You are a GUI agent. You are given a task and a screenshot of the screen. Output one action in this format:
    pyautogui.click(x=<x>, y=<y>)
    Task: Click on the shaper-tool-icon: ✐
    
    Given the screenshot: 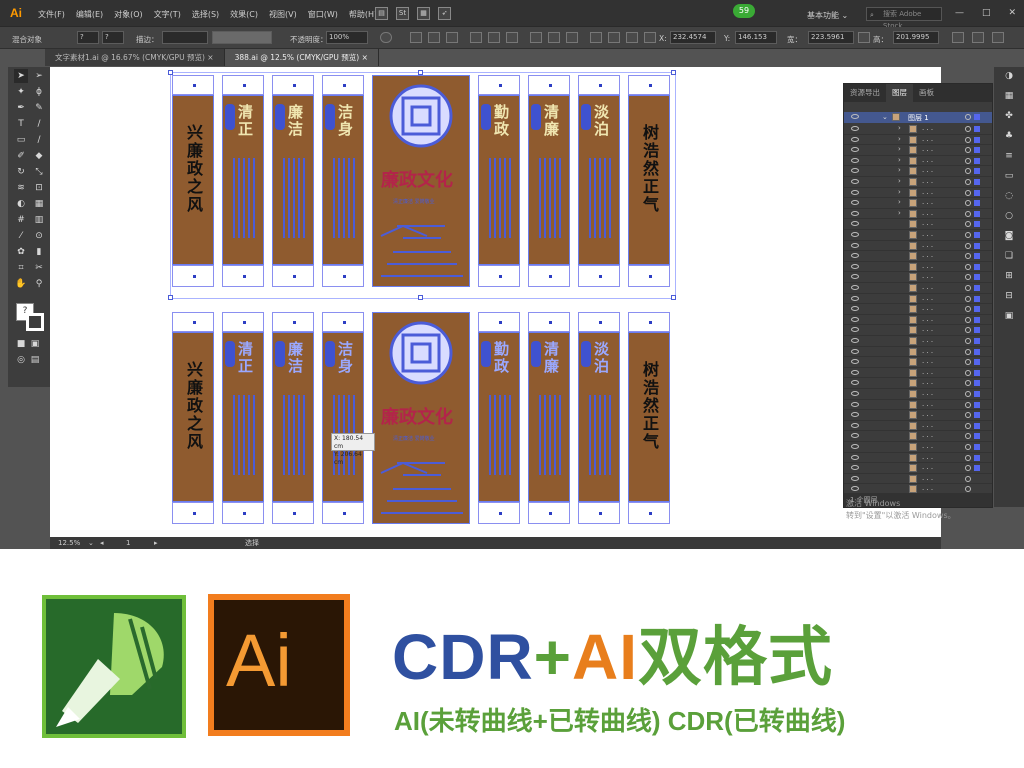 What is the action you would take?
    pyautogui.click(x=21, y=156)
    